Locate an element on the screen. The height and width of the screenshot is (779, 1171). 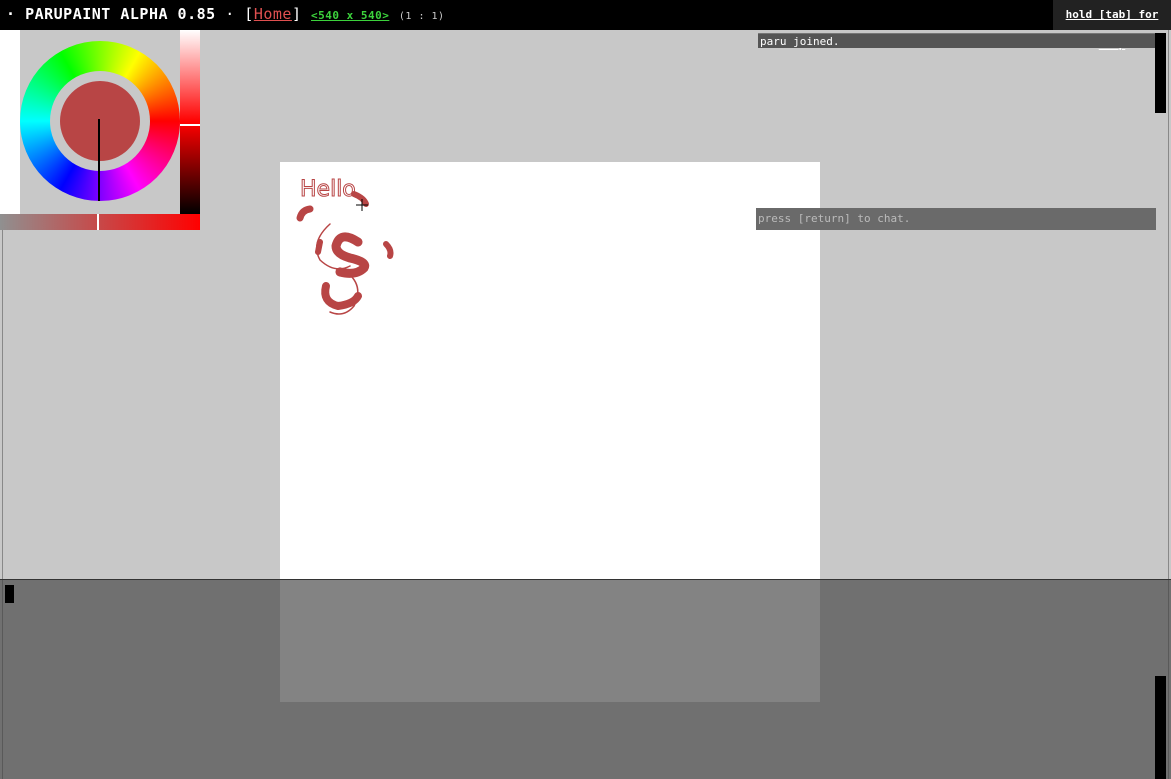
bracket-open: [ is located at coordinates (249, 14).